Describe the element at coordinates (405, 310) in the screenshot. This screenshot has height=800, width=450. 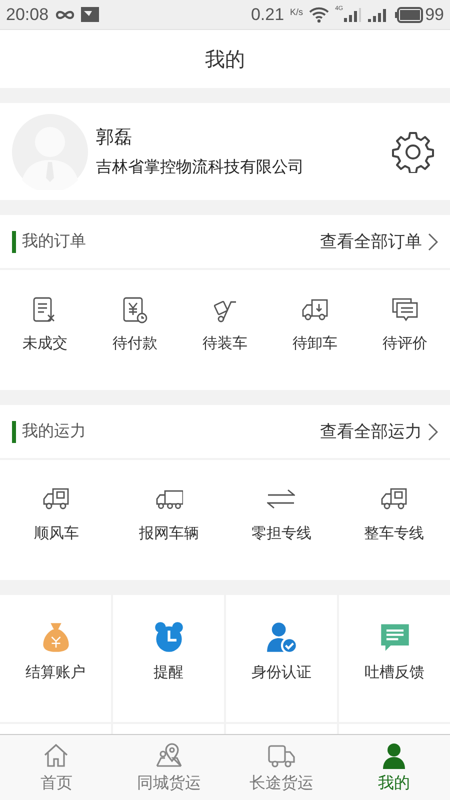
I see `chat-lines-icon` at that location.